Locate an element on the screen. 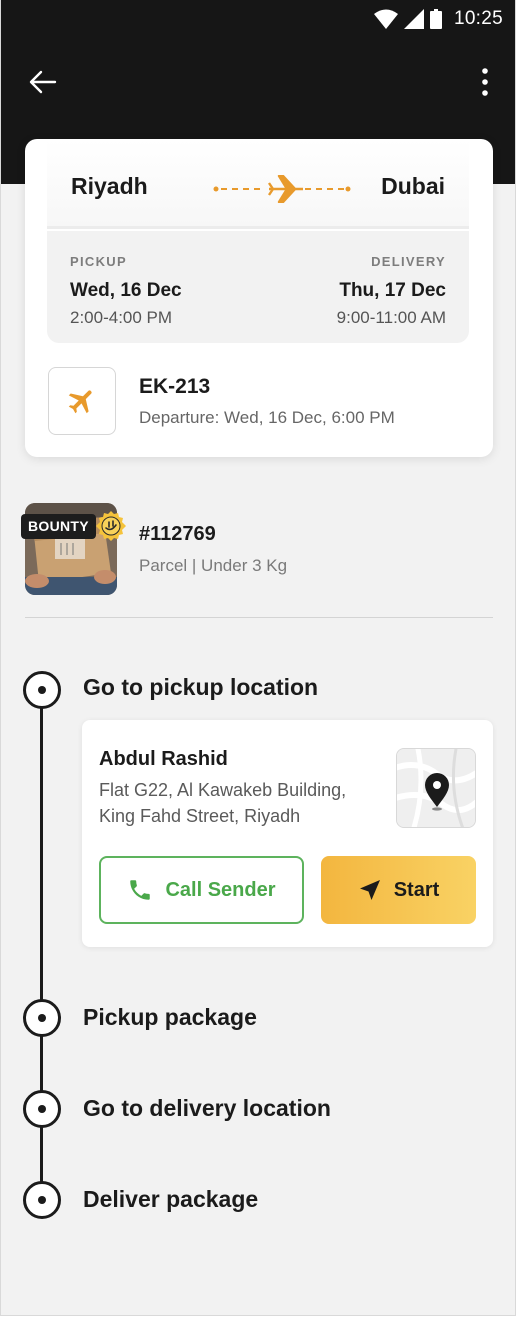 This screenshot has height=1320, width=516. parcel-id: #112769 is located at coordinates (177, 534).